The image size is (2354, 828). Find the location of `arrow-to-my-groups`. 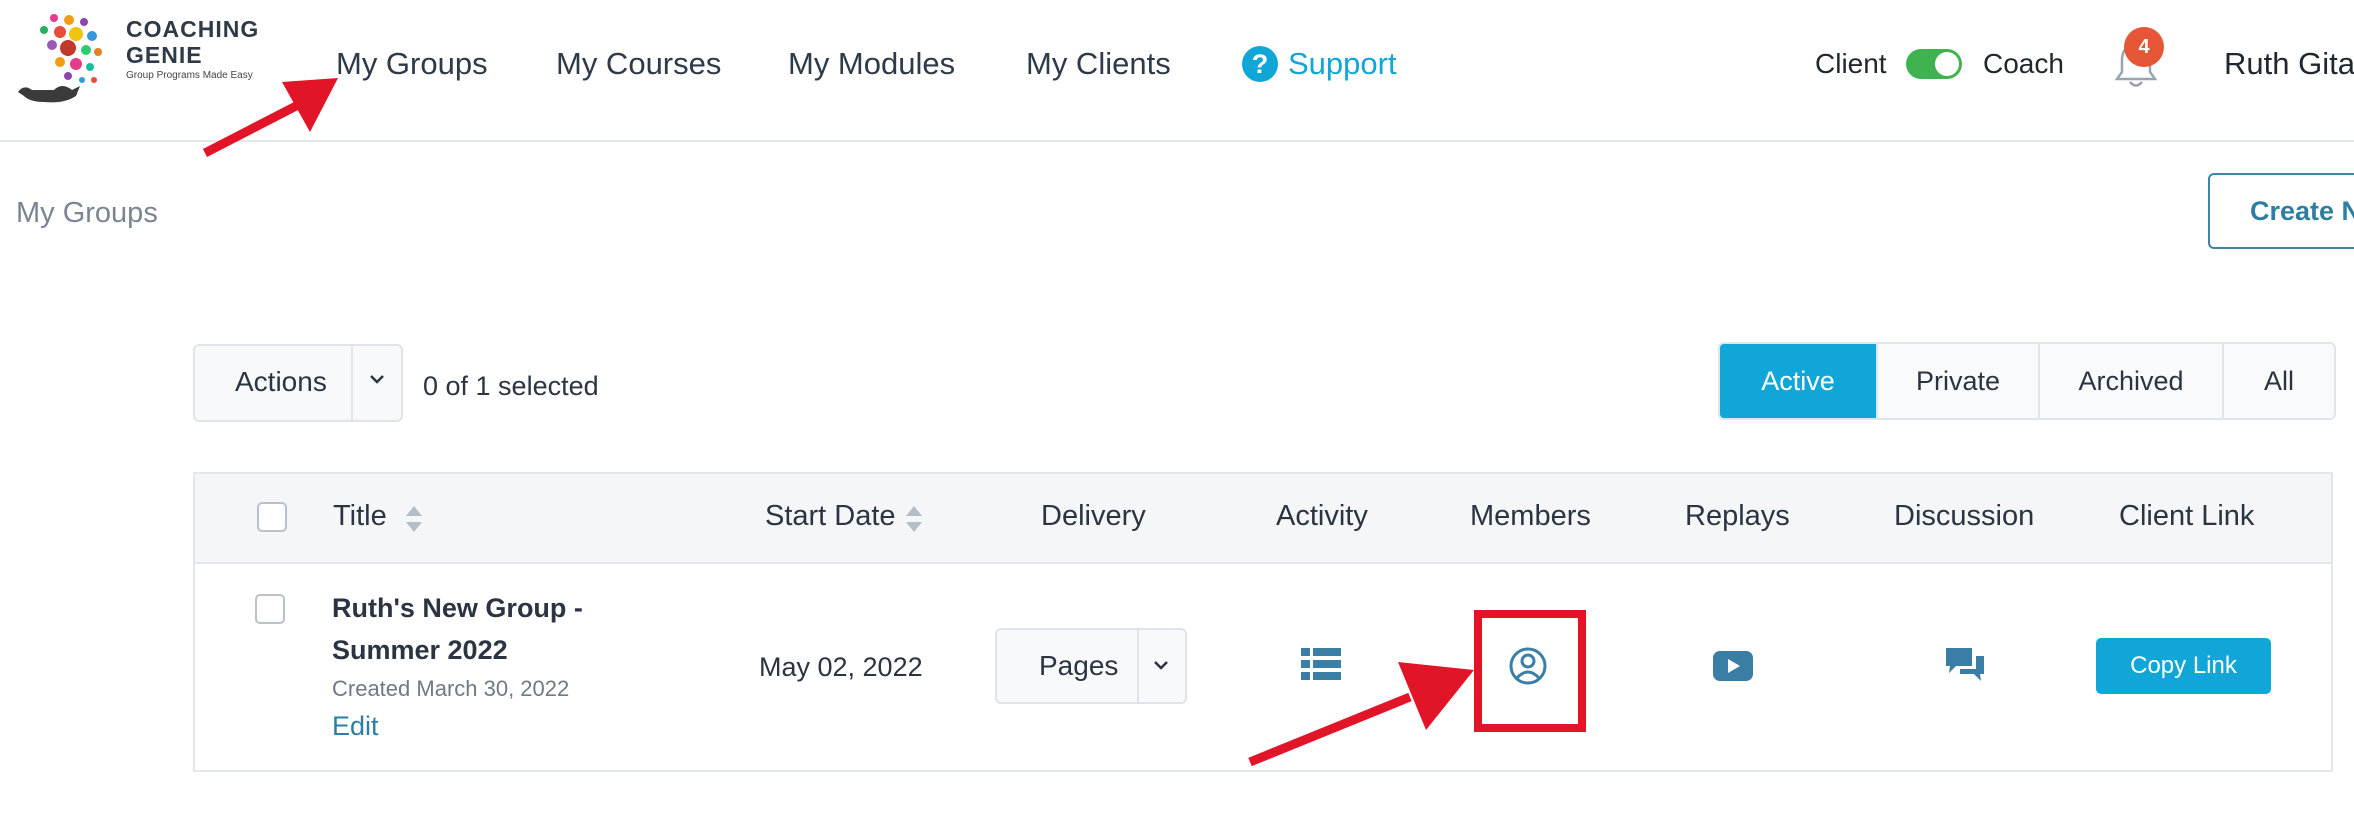

arrow-to-my-groups is located at coordinates (270, 117).